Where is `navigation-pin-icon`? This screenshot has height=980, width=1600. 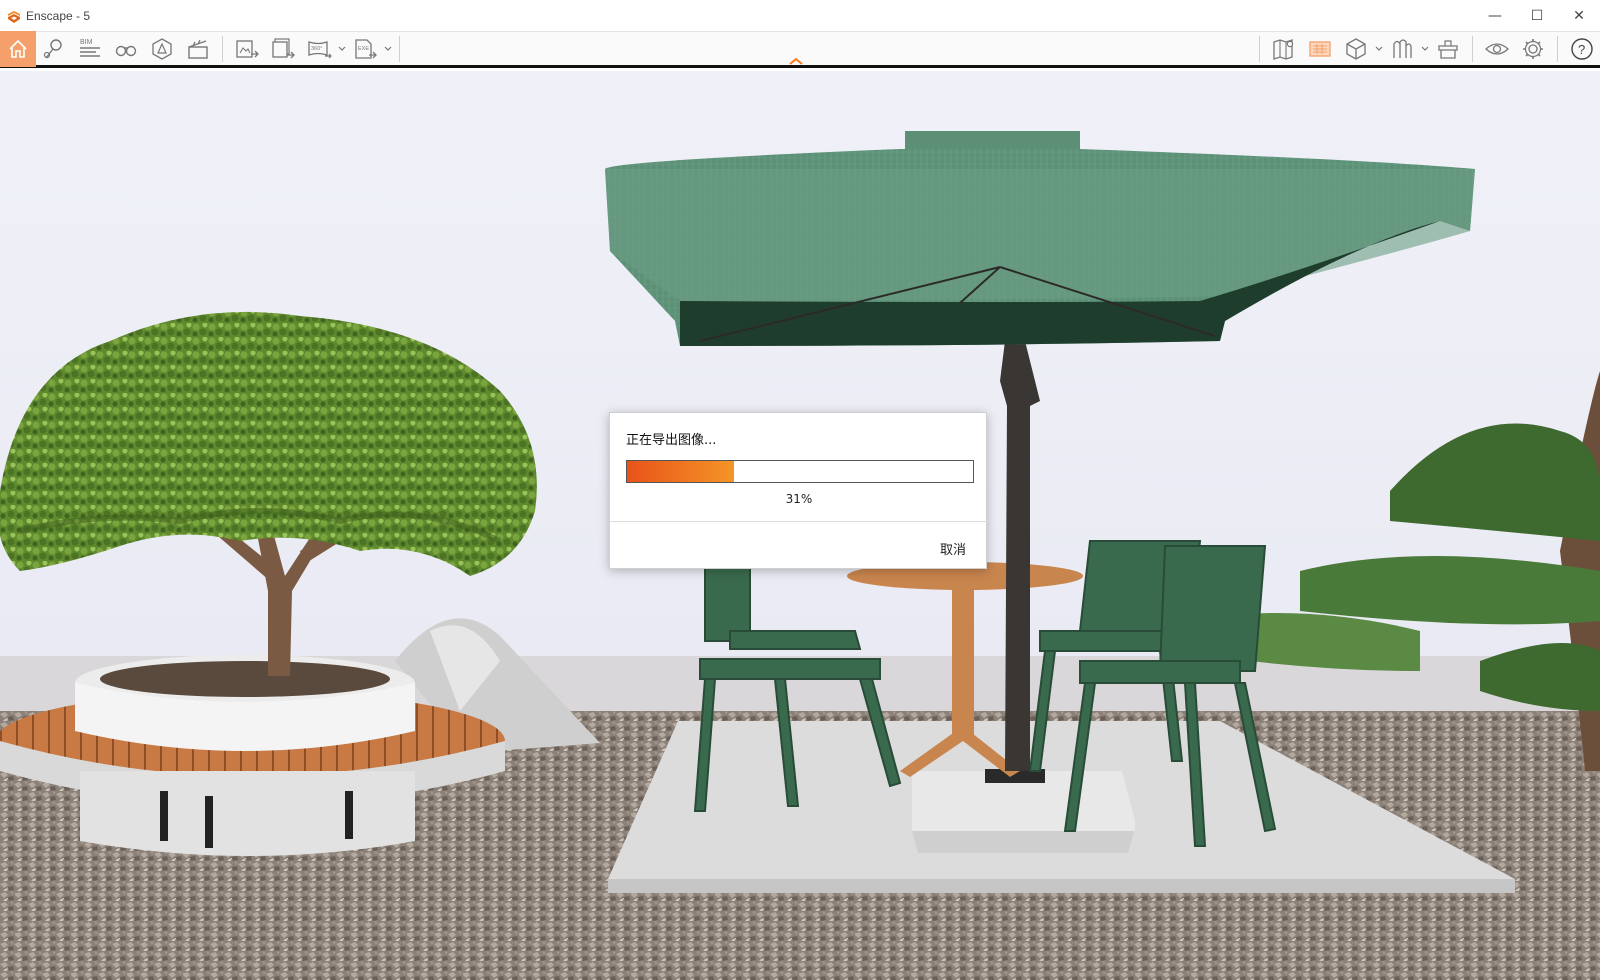 navigation-pin-icon is located at coordinates (52, 48).